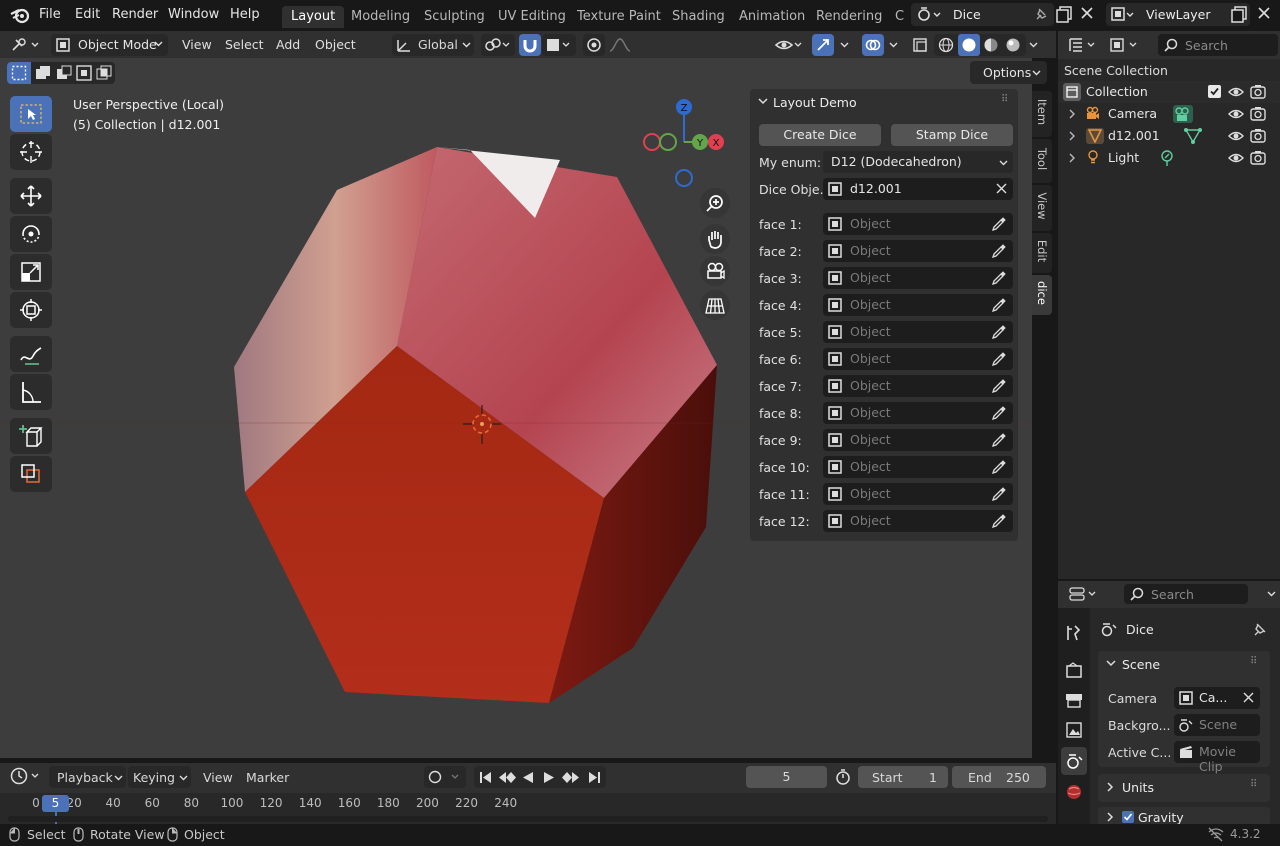 The width and height of the screenshot is (1280, 846). Describe the element at coordinates (380, 17) in the screenshot. I see `tab-modeling: Modeling` at that location.